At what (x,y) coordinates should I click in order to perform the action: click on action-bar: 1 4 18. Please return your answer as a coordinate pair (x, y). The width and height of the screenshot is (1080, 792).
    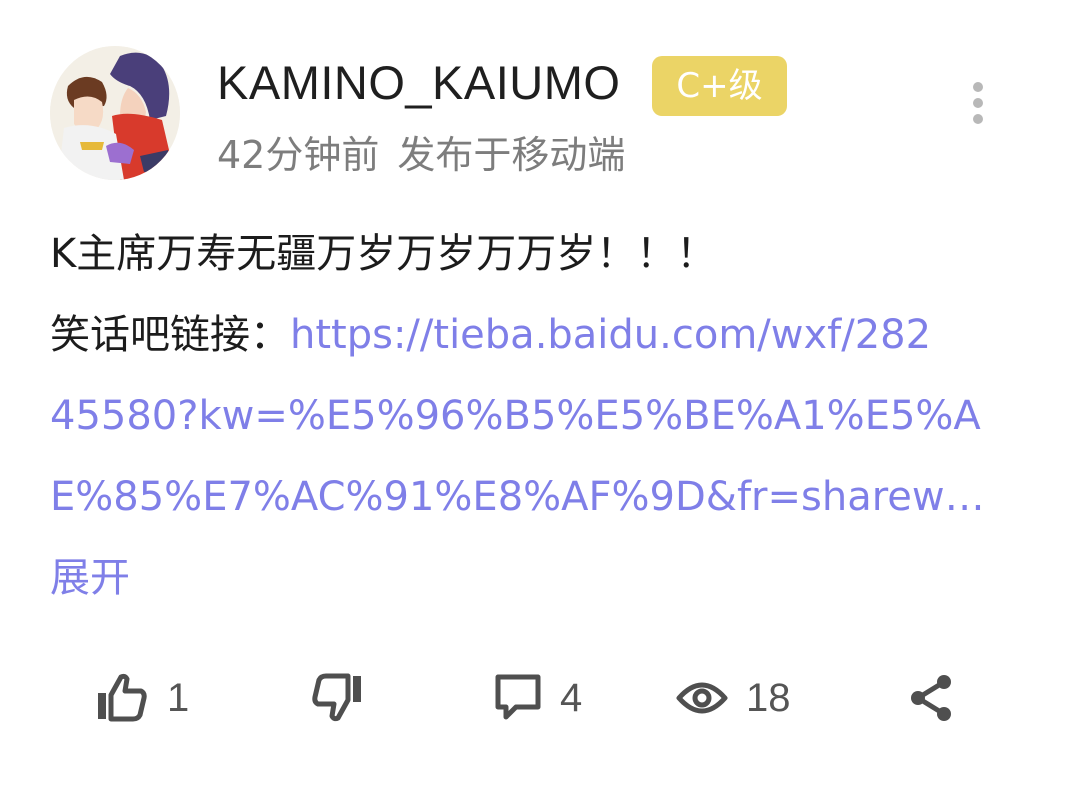
    Looking at the image, I should click on (540, 698).